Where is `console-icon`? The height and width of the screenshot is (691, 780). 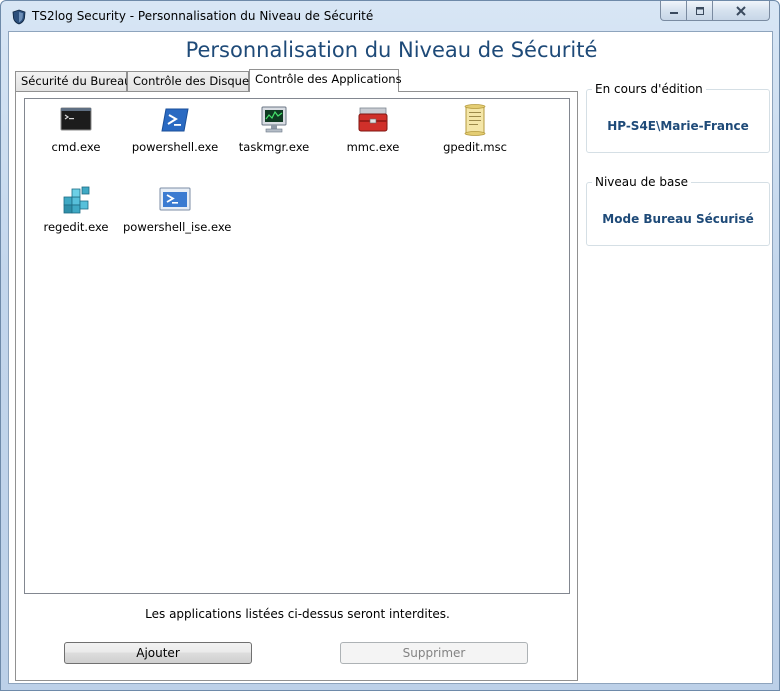
console-icon is located at coordinates (76, 119).